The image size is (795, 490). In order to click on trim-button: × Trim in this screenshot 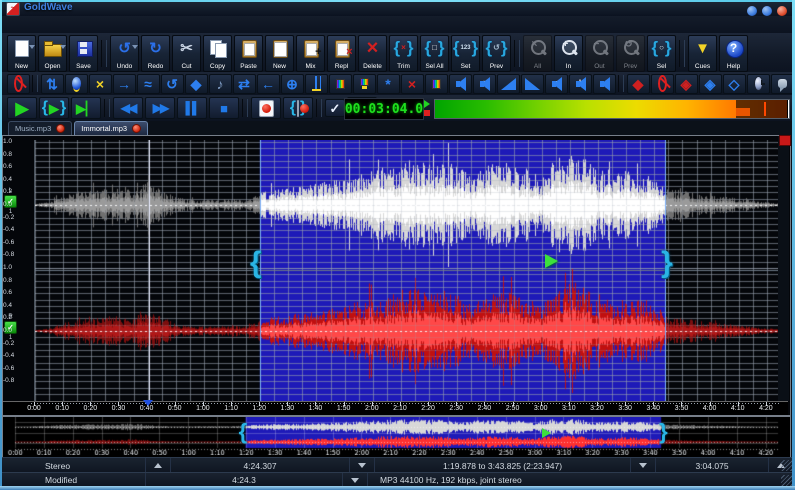, I will do `click(403, 53)`.